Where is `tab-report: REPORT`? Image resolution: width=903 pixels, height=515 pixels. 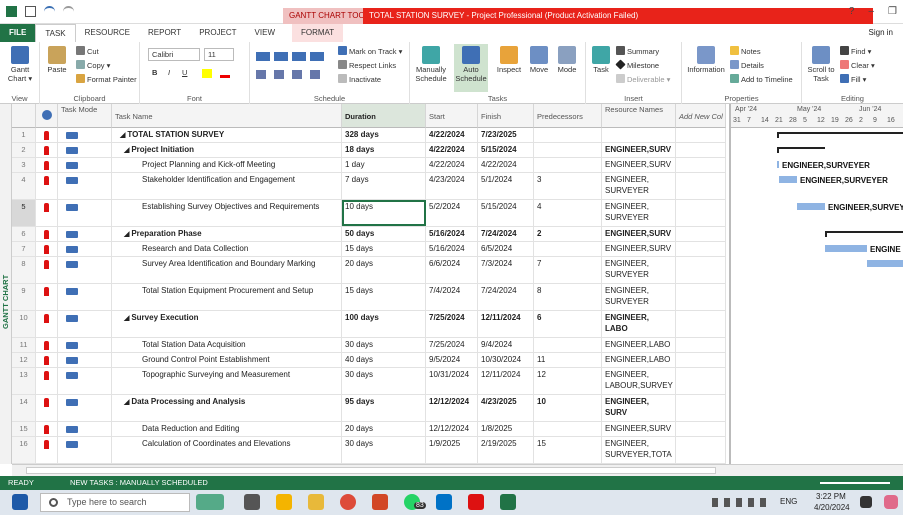 tab-report: REPORT is located at coordinates (164, 33).